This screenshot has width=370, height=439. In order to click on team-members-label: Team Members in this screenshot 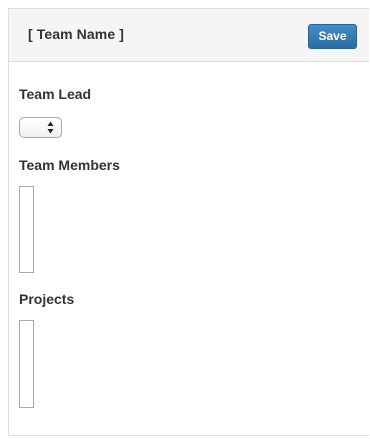, I will do `click(69, 165)`.